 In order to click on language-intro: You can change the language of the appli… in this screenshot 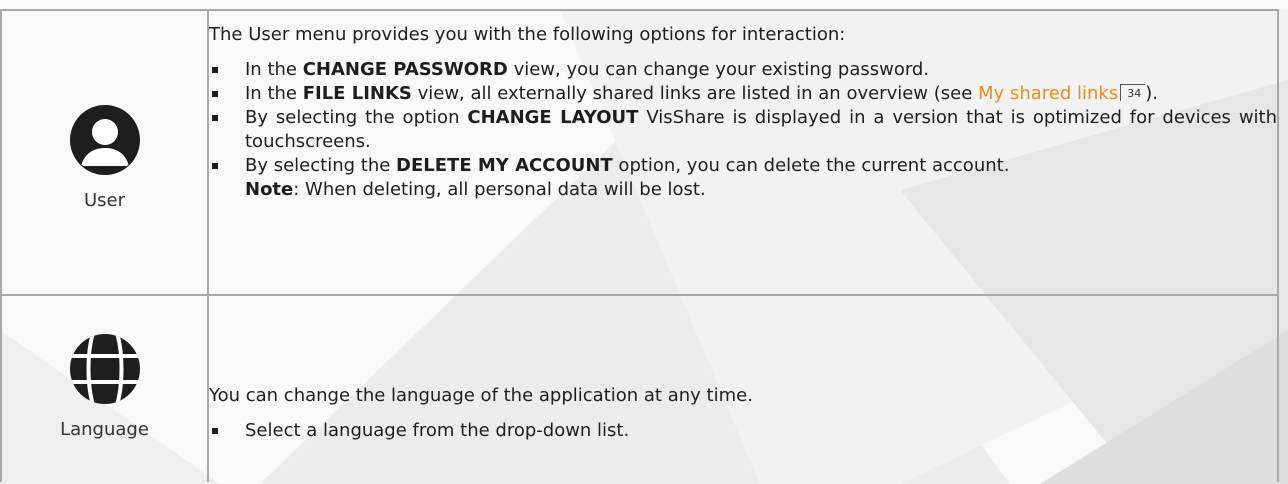, I will do `click(481, 395)`.